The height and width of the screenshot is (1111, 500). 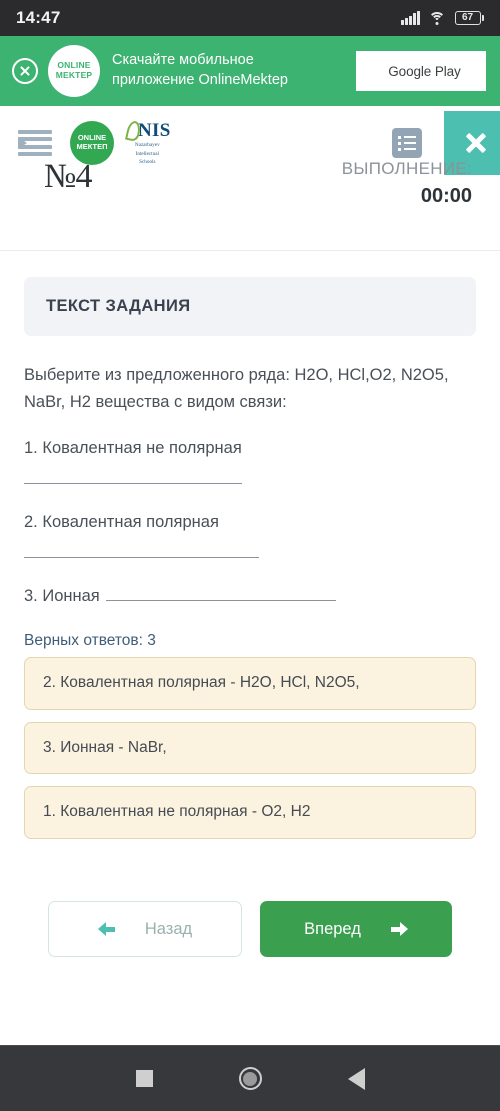 I want to click on task-band: ТЕКСТ ЗАДАНИЯ, so click(x=250, y=306).